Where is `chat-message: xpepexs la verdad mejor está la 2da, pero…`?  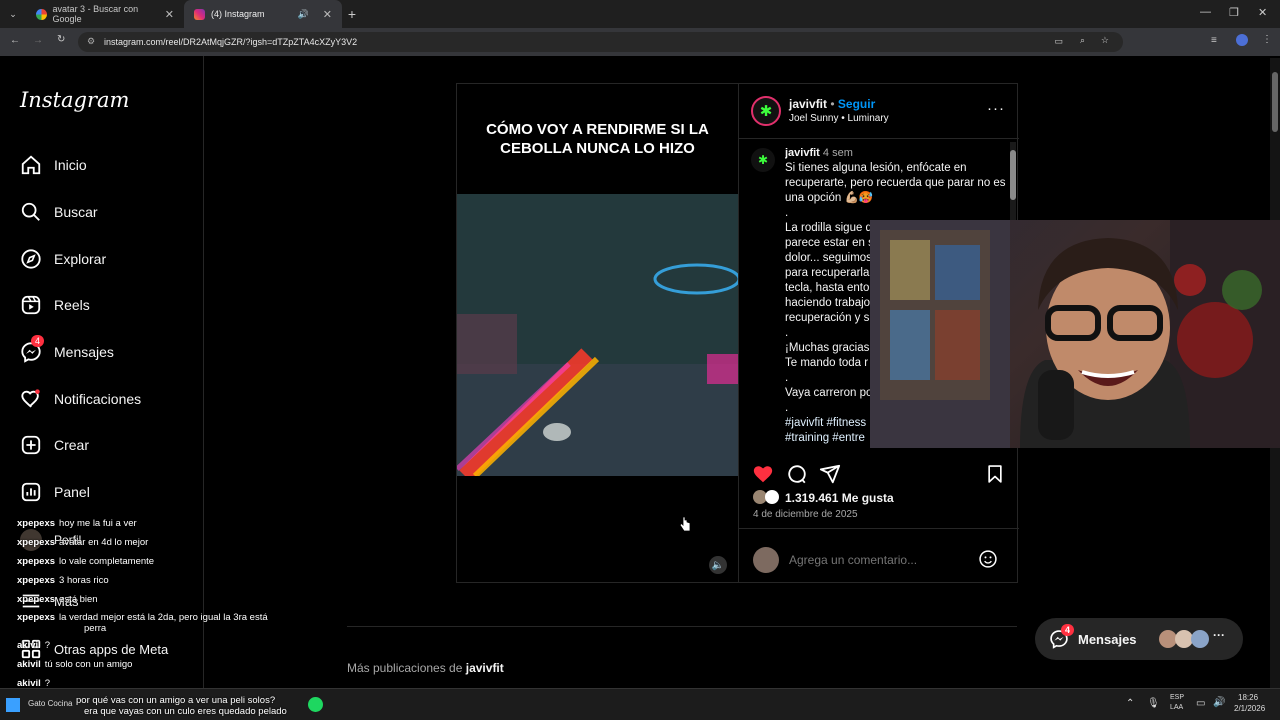
chat-message: xpepexs la verdad mejor está la 2da, pero… is located at coordinates (136, 617).